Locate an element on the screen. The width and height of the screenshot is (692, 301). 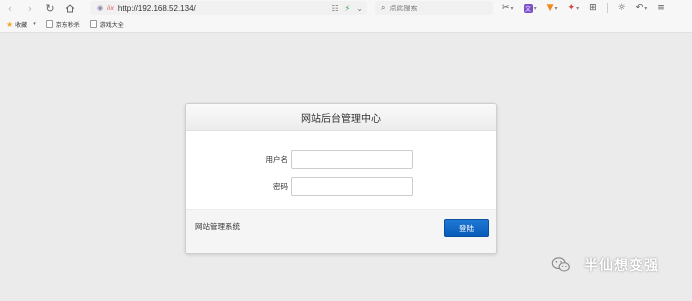
address-bar-actions: ☷ ⚡ ⌄ is located at coordinates (348, 8).